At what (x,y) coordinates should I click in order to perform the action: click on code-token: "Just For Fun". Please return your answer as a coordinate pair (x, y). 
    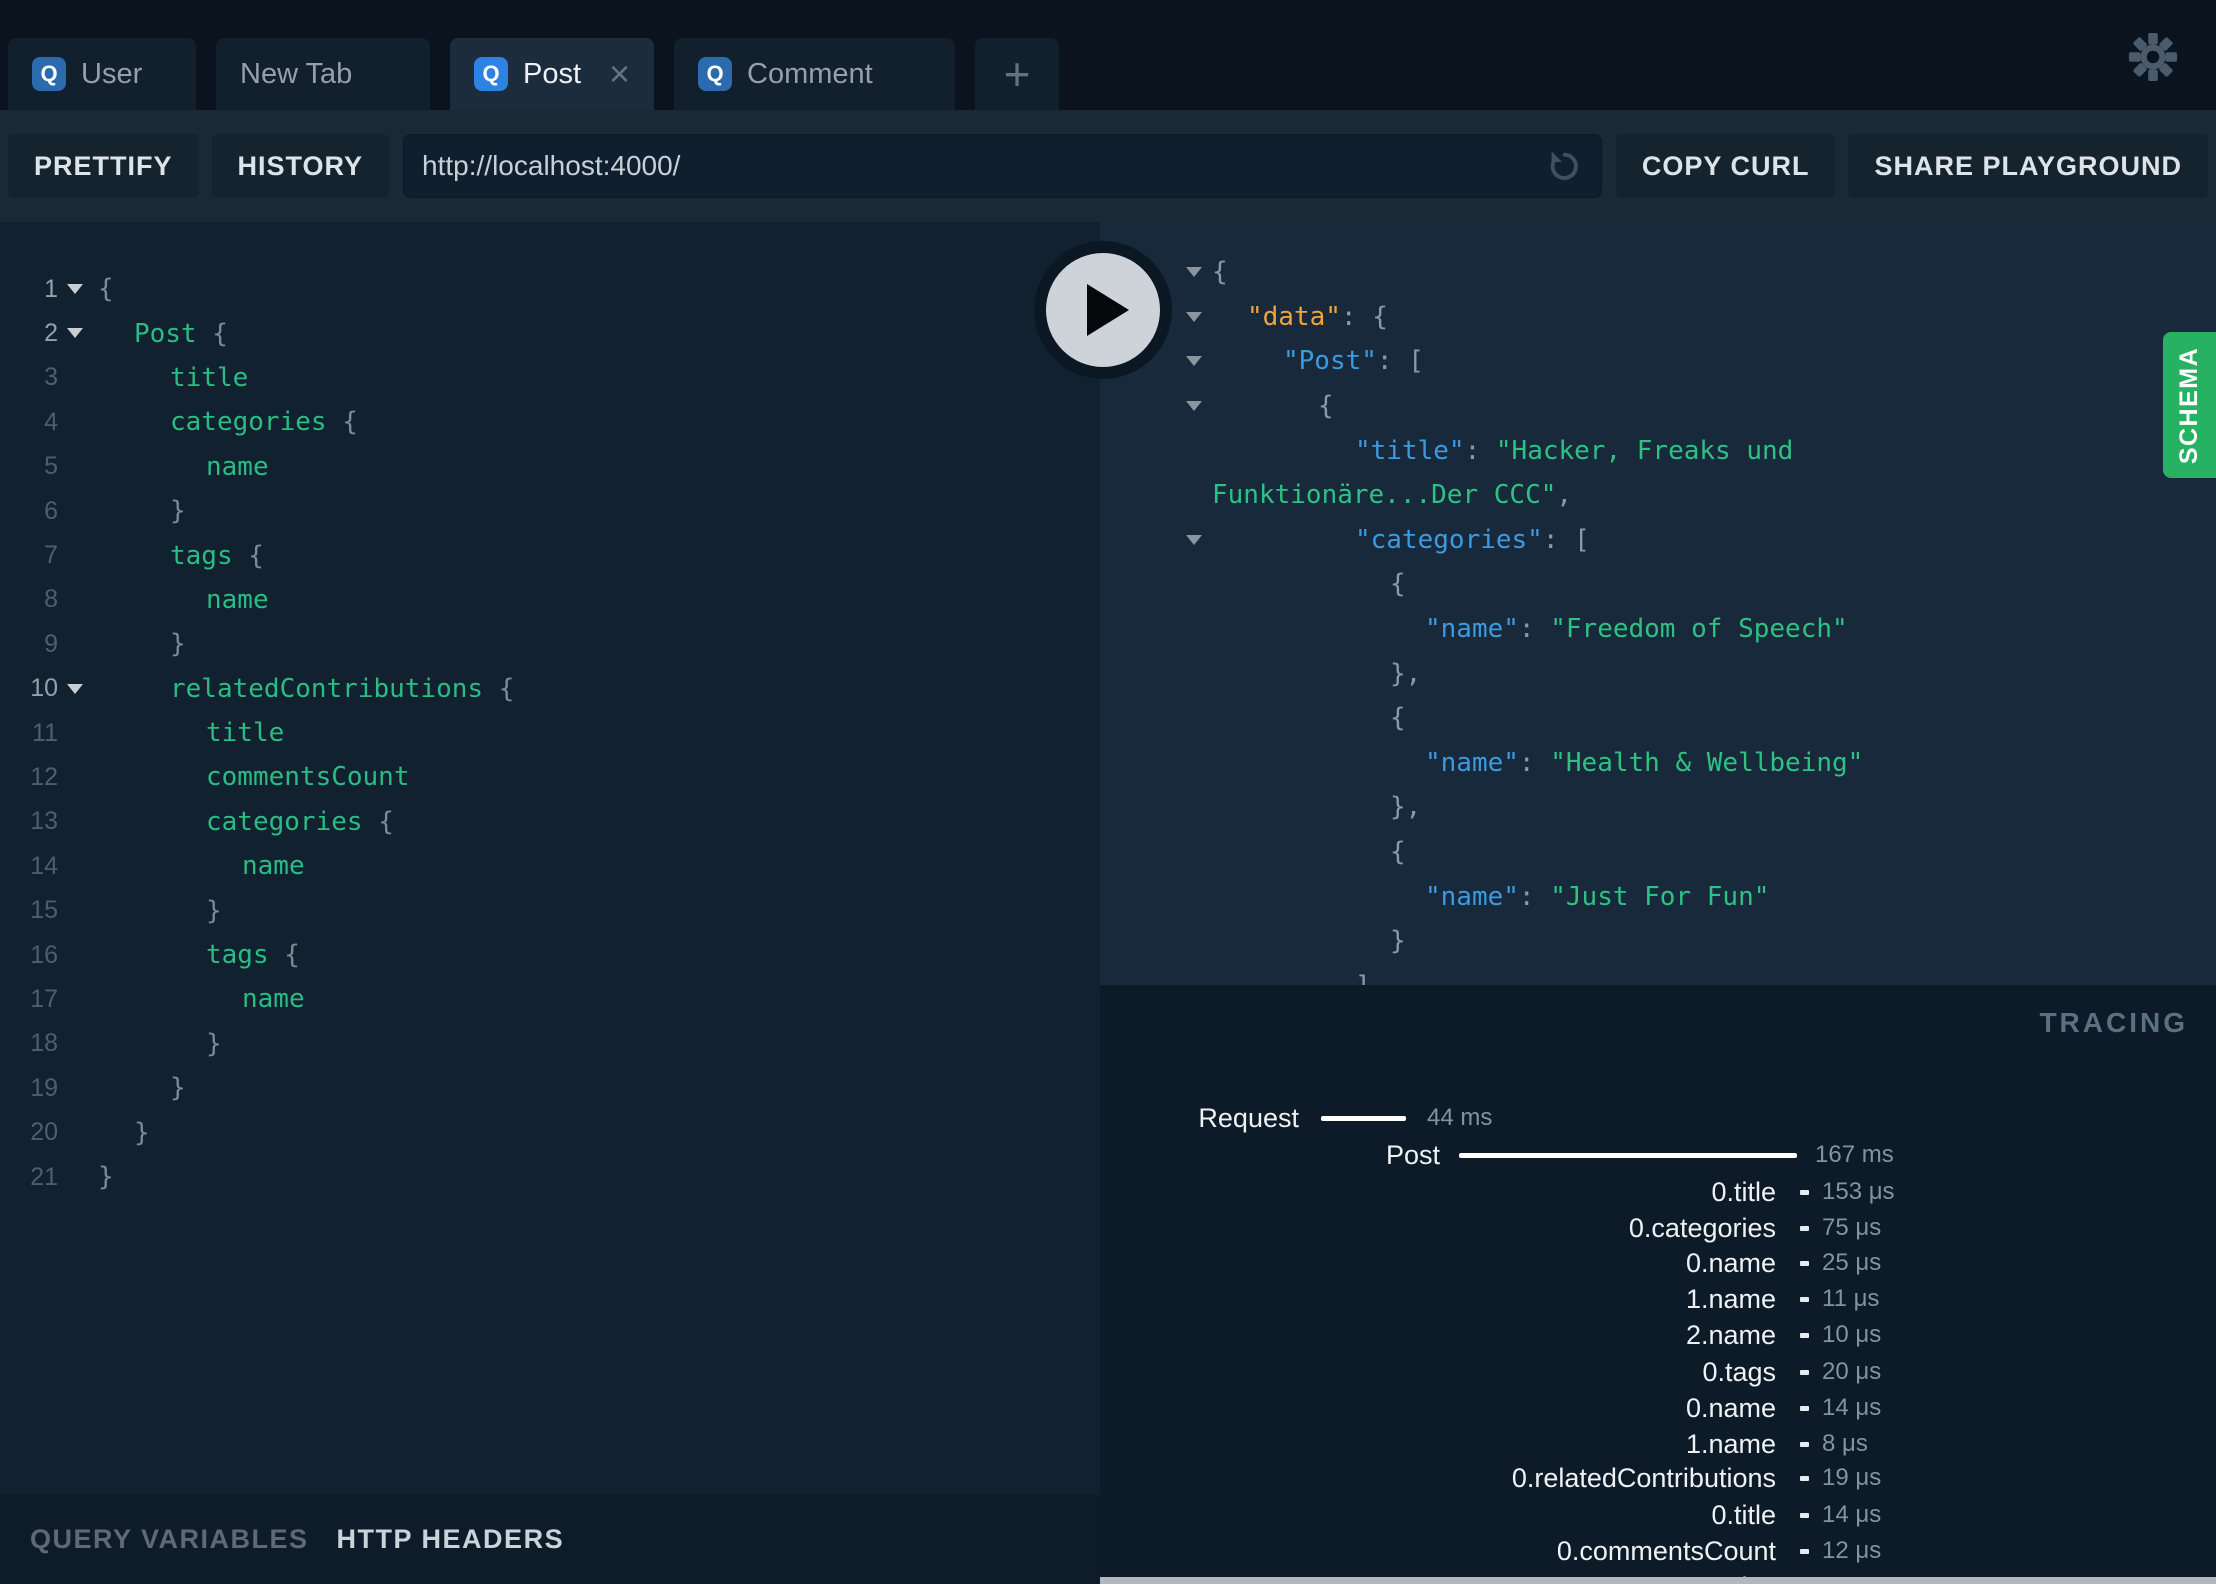
    Looking at the image, I should click on (1660, 896).